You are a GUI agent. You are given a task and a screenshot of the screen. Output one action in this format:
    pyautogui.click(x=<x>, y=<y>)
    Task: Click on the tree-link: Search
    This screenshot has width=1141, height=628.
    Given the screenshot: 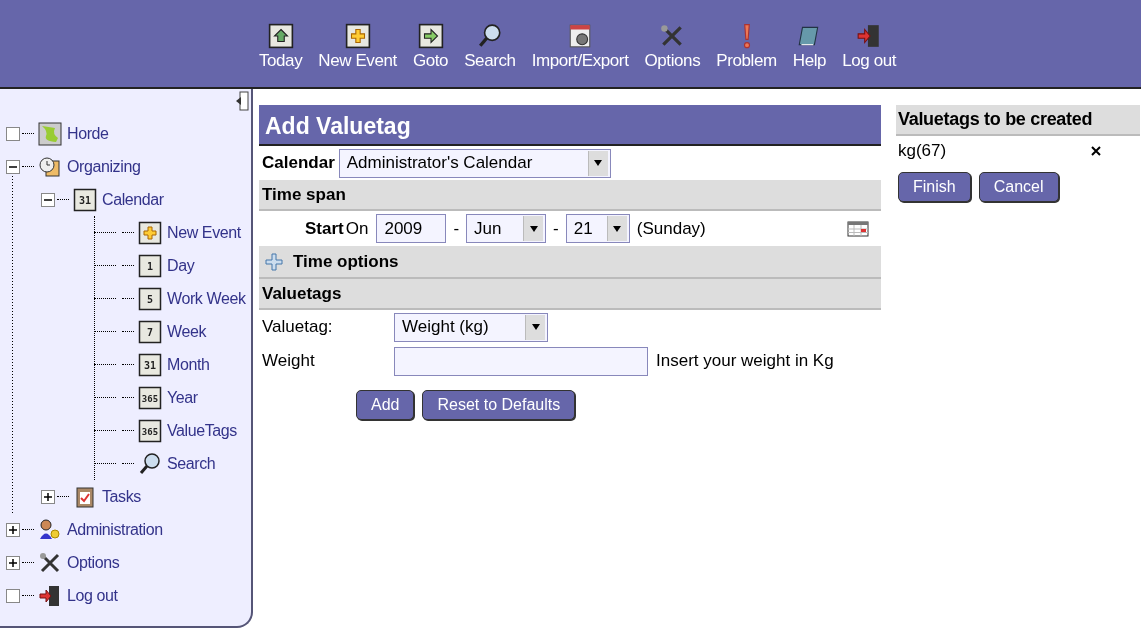 What is the action you would take?
    pyautogui.click(x=191, y=463)
    